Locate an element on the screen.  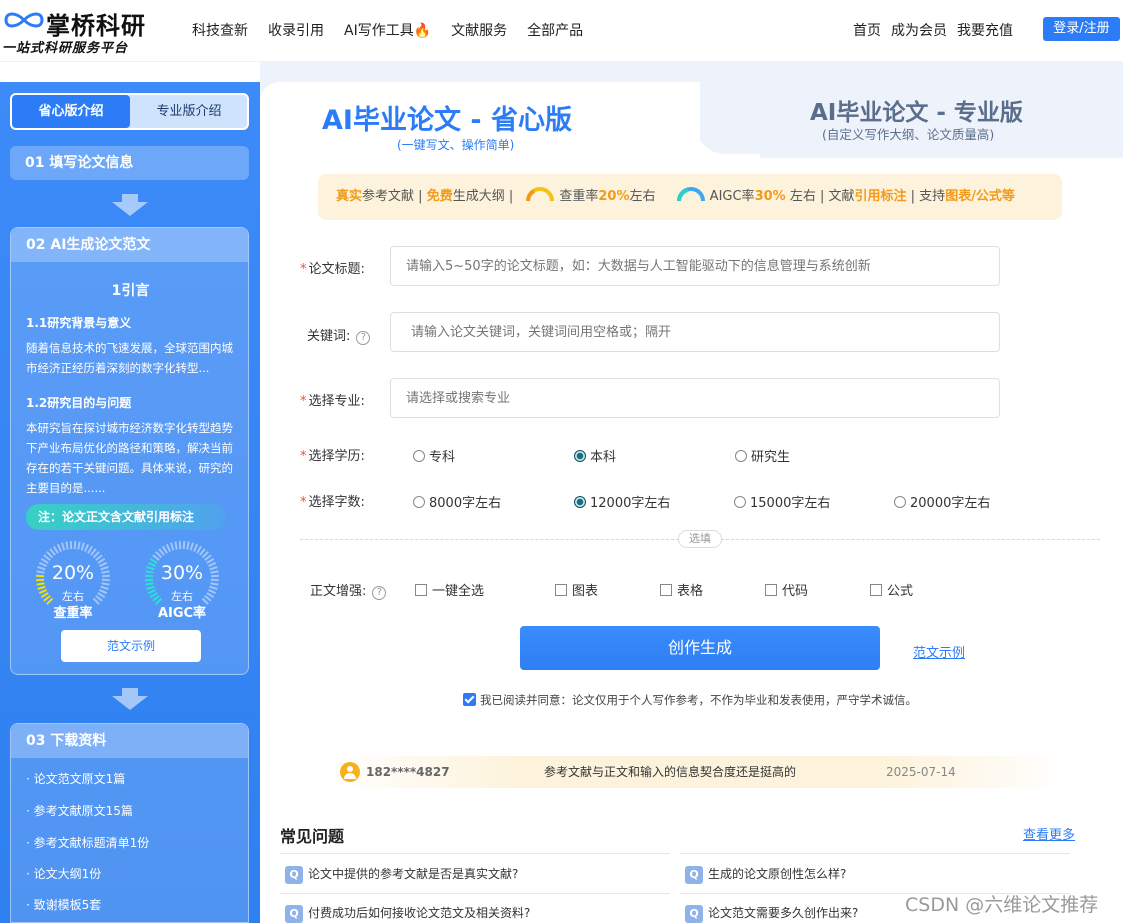
enhance-formula: 公式 is located at coordinates (891, 589).